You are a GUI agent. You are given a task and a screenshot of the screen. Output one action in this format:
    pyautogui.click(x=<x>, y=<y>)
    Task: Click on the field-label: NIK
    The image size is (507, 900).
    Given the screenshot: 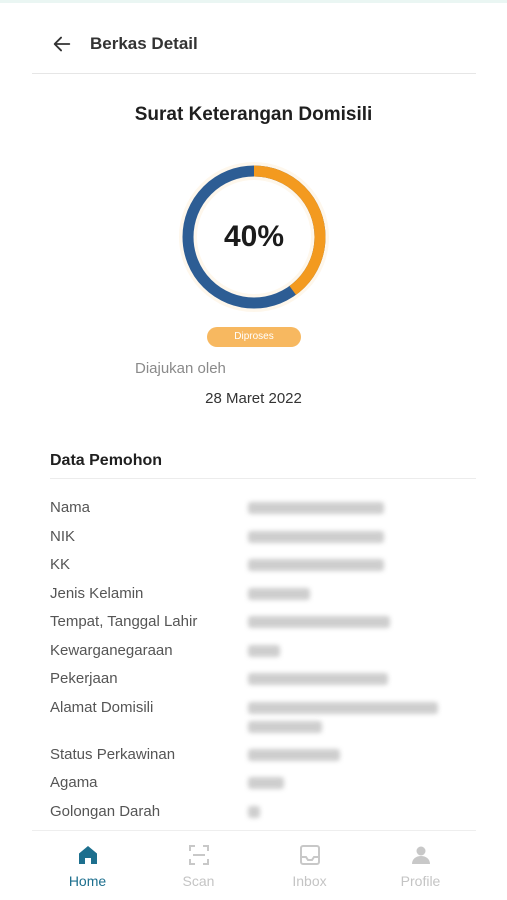 What is the action you would take?
    pyautogui.click(x=63, y=536)
    